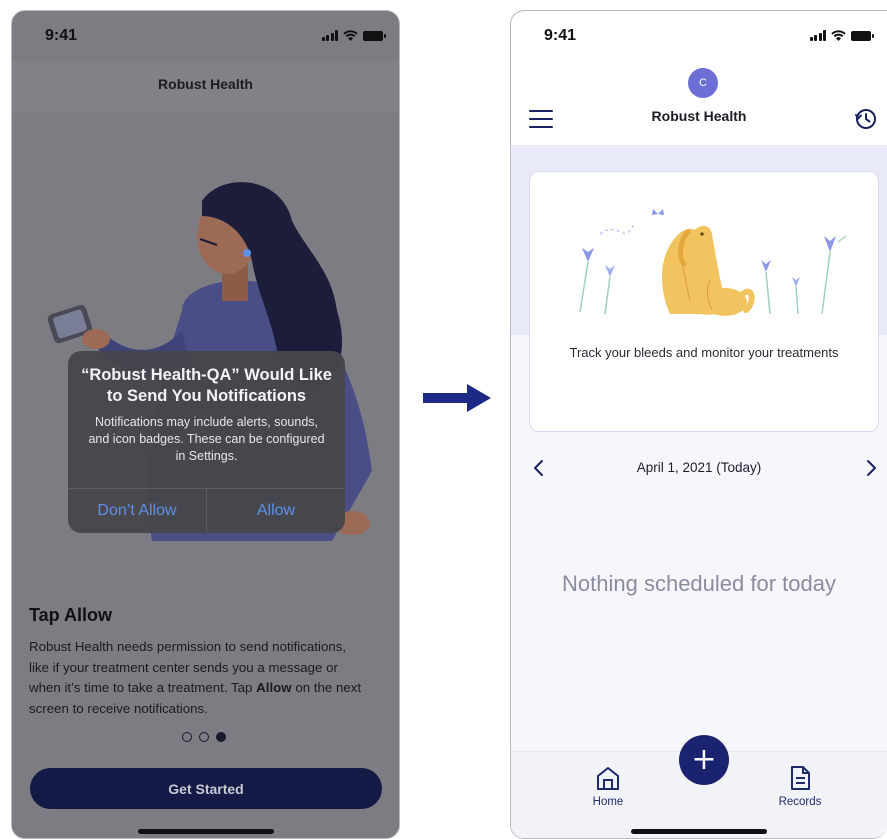 Image resolution: width=887 pixels, height=839 pixels. What do you see at coordinates (70, 615) in the screenshot?
I see `onboarding-heading: Tap Allow` at bounding box center [70, 615].